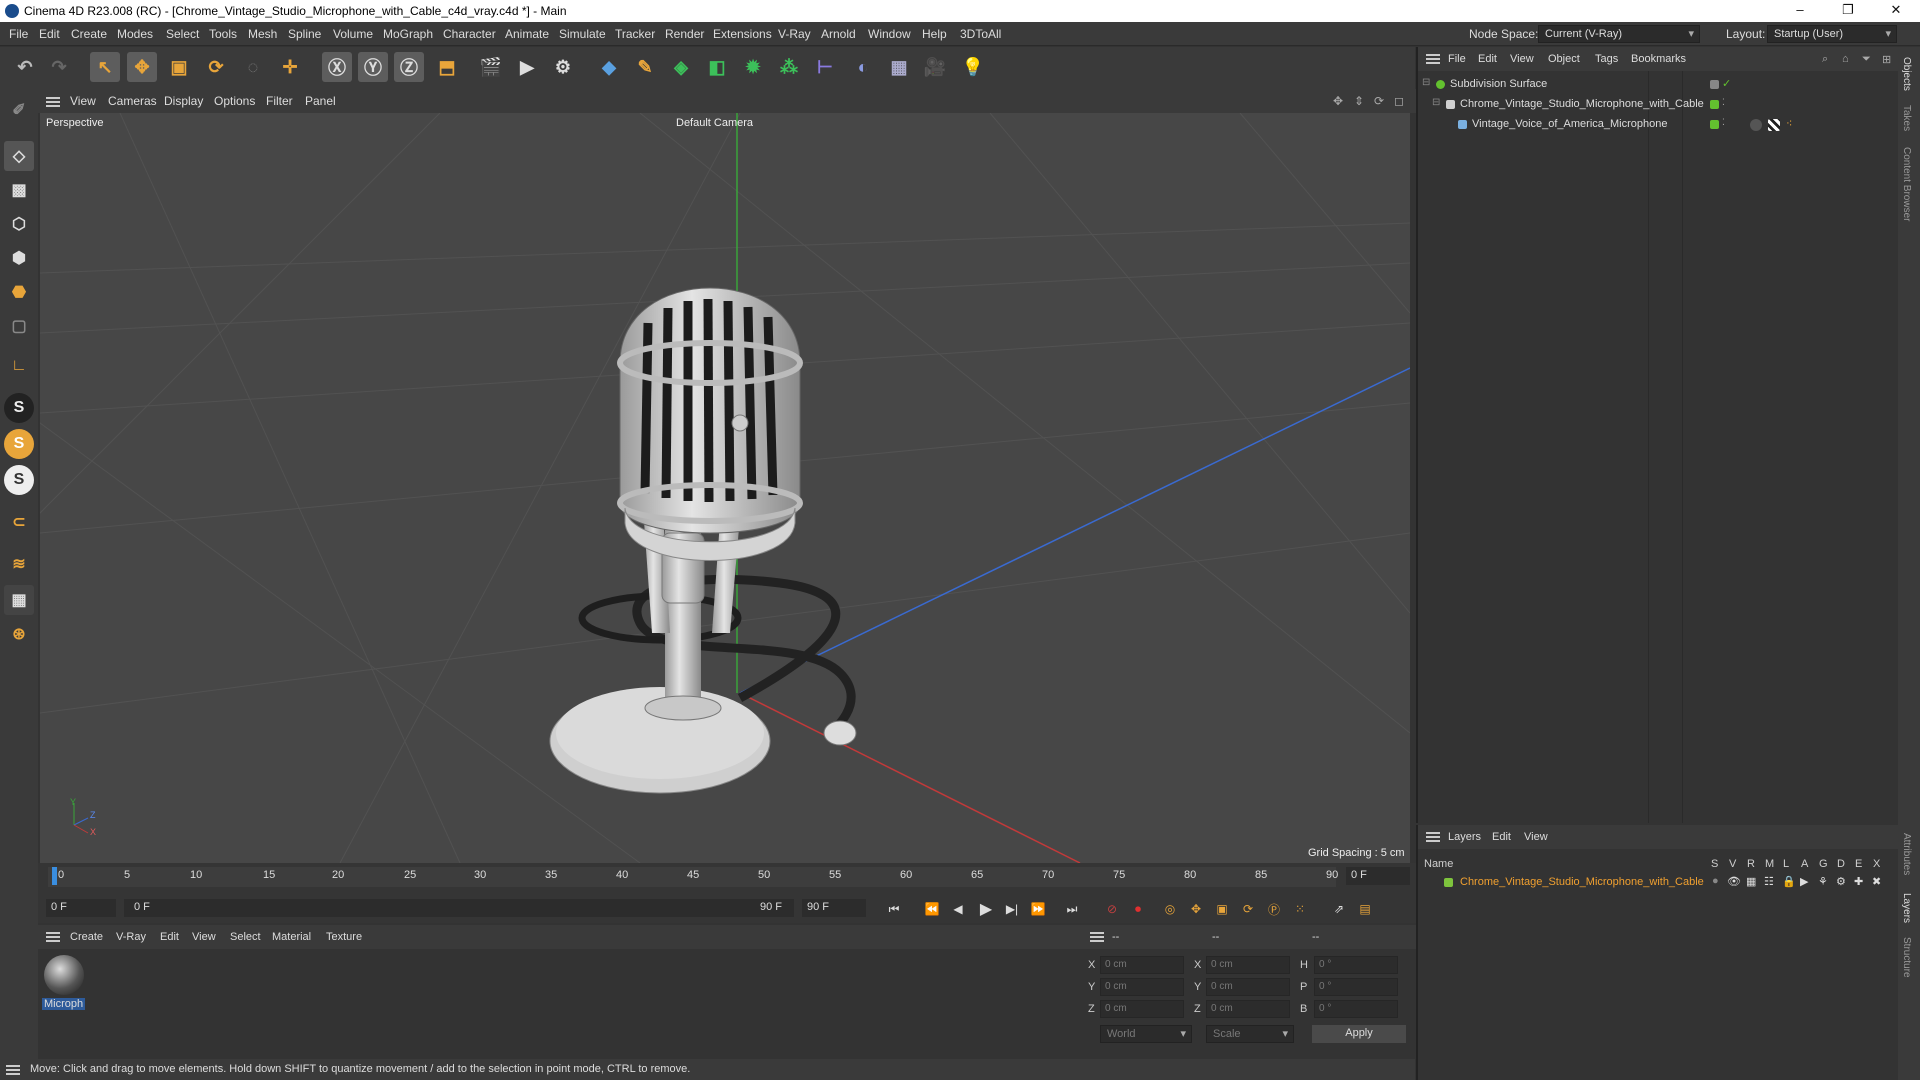 The height and width of the screenshot is (1080, 1920). What do you see at coordinates (64, 1004) in the screenshot?
I see `material-name: Microph` at bounding box center [64, 1004].